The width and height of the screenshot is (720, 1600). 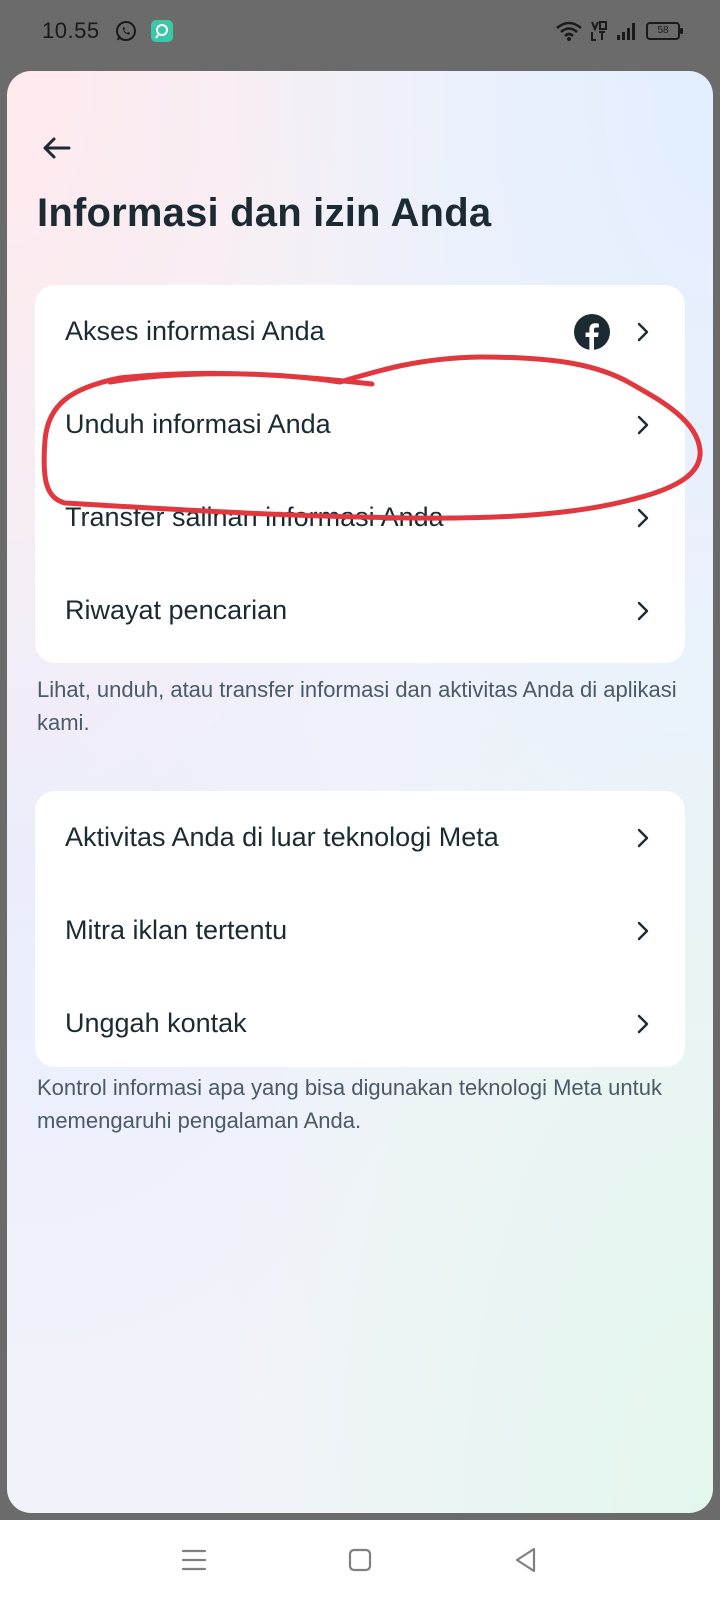 I want to click on menu-item-access-info: Akses informasi Anda, so click(x=360, y=331).